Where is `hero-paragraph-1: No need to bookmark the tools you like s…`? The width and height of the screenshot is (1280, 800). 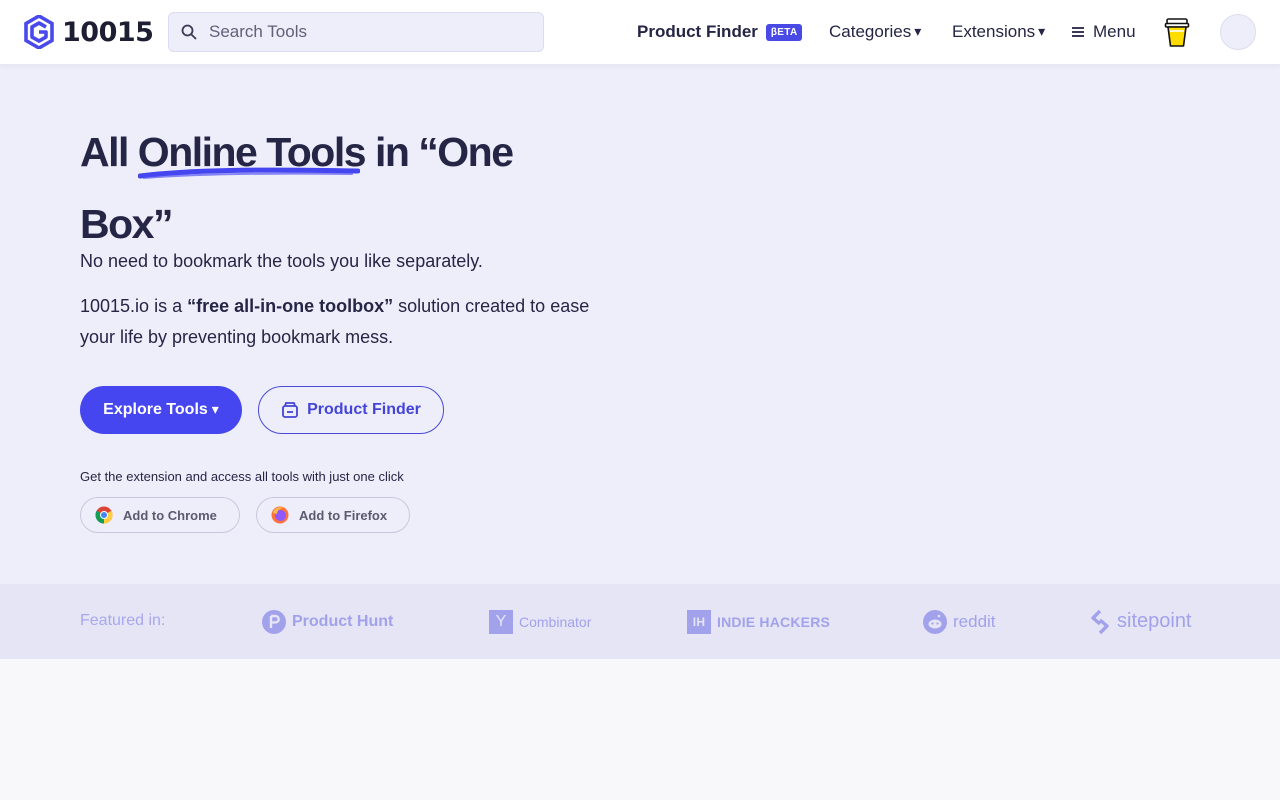 hero-paragraph-1: No need to bookmark the tools you like s… is located at coordinates (281, 261).